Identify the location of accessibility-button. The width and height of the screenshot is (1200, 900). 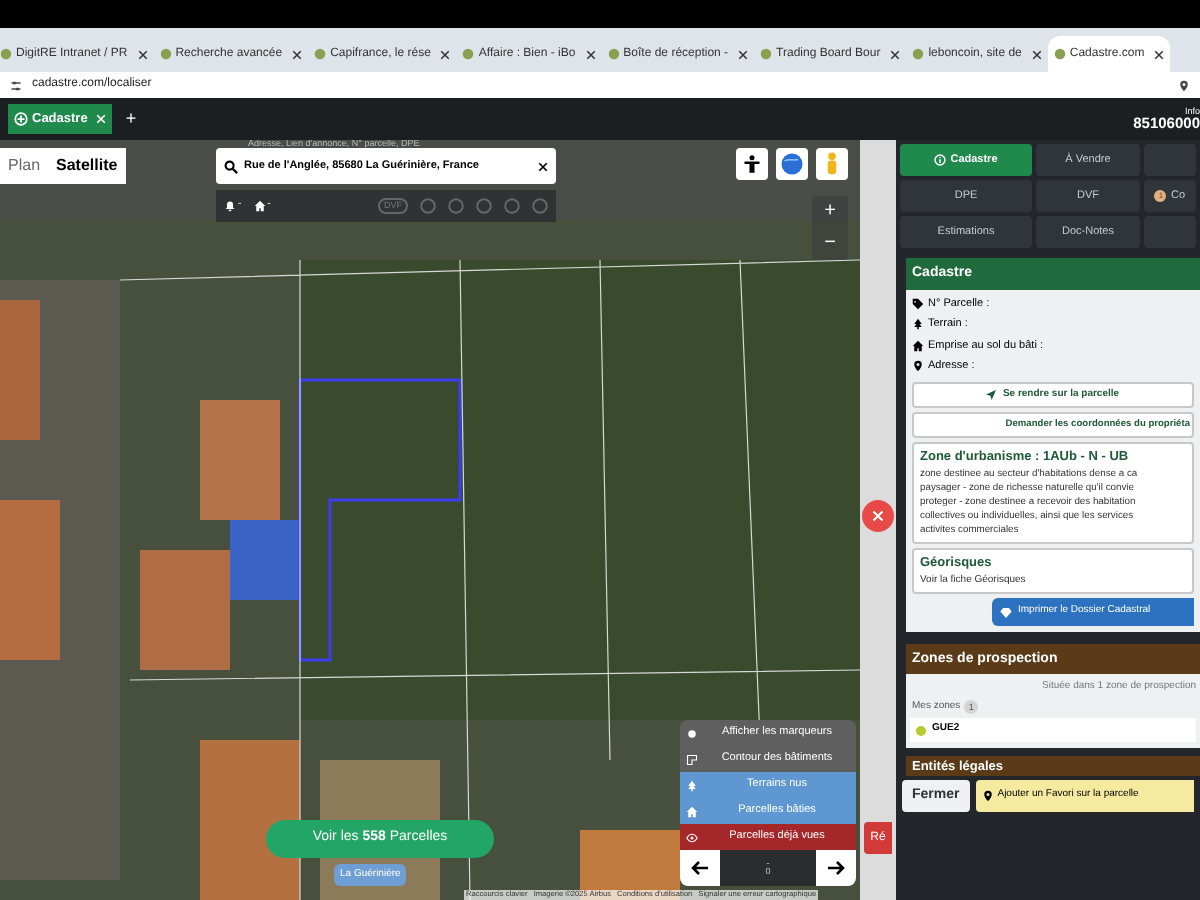
(752, 164).